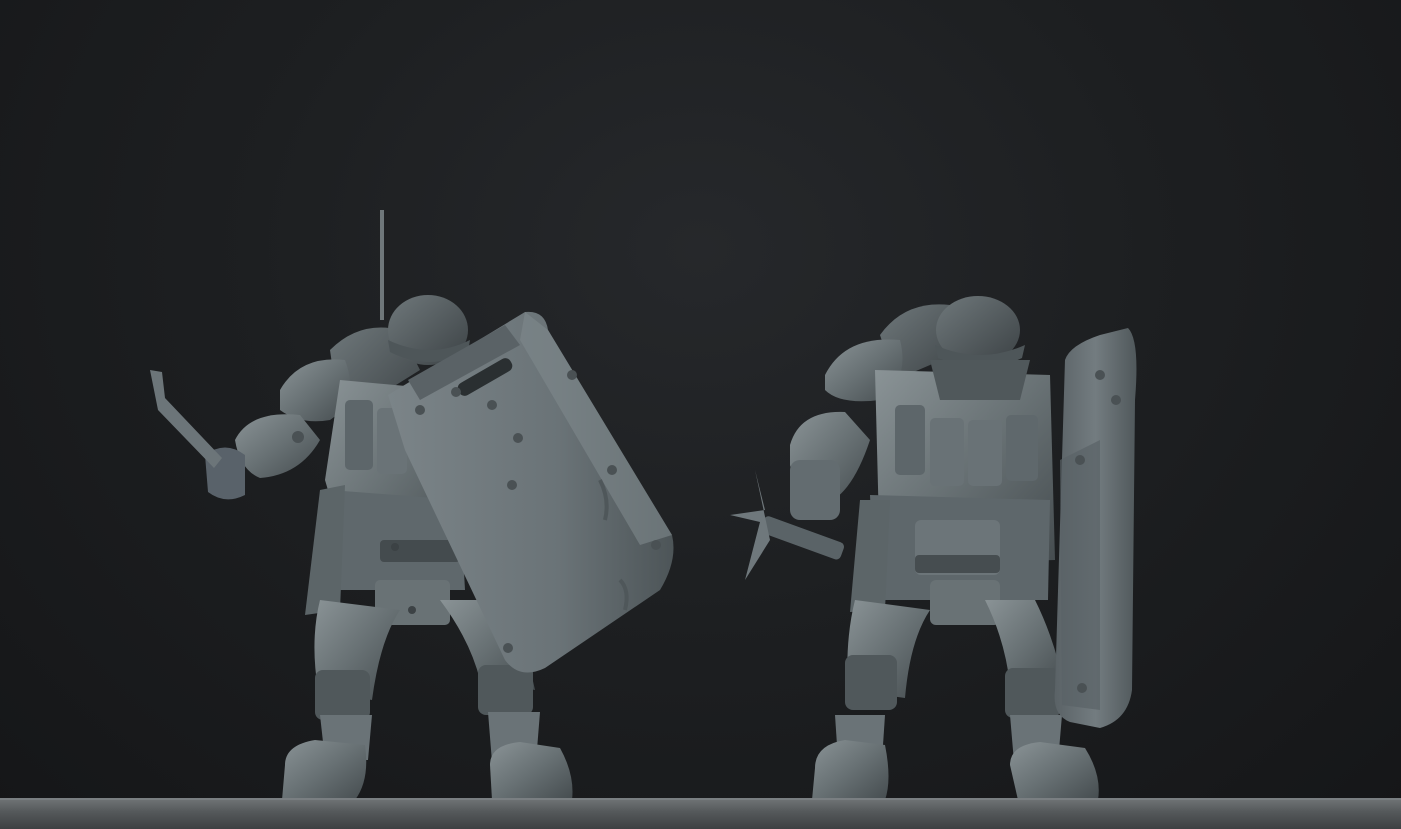 The height and width of the screenshot is (829, 1401). What do you see at coordinates (186, 419) in the screenshot?
I see `machete` at bounding box center [186, 419].